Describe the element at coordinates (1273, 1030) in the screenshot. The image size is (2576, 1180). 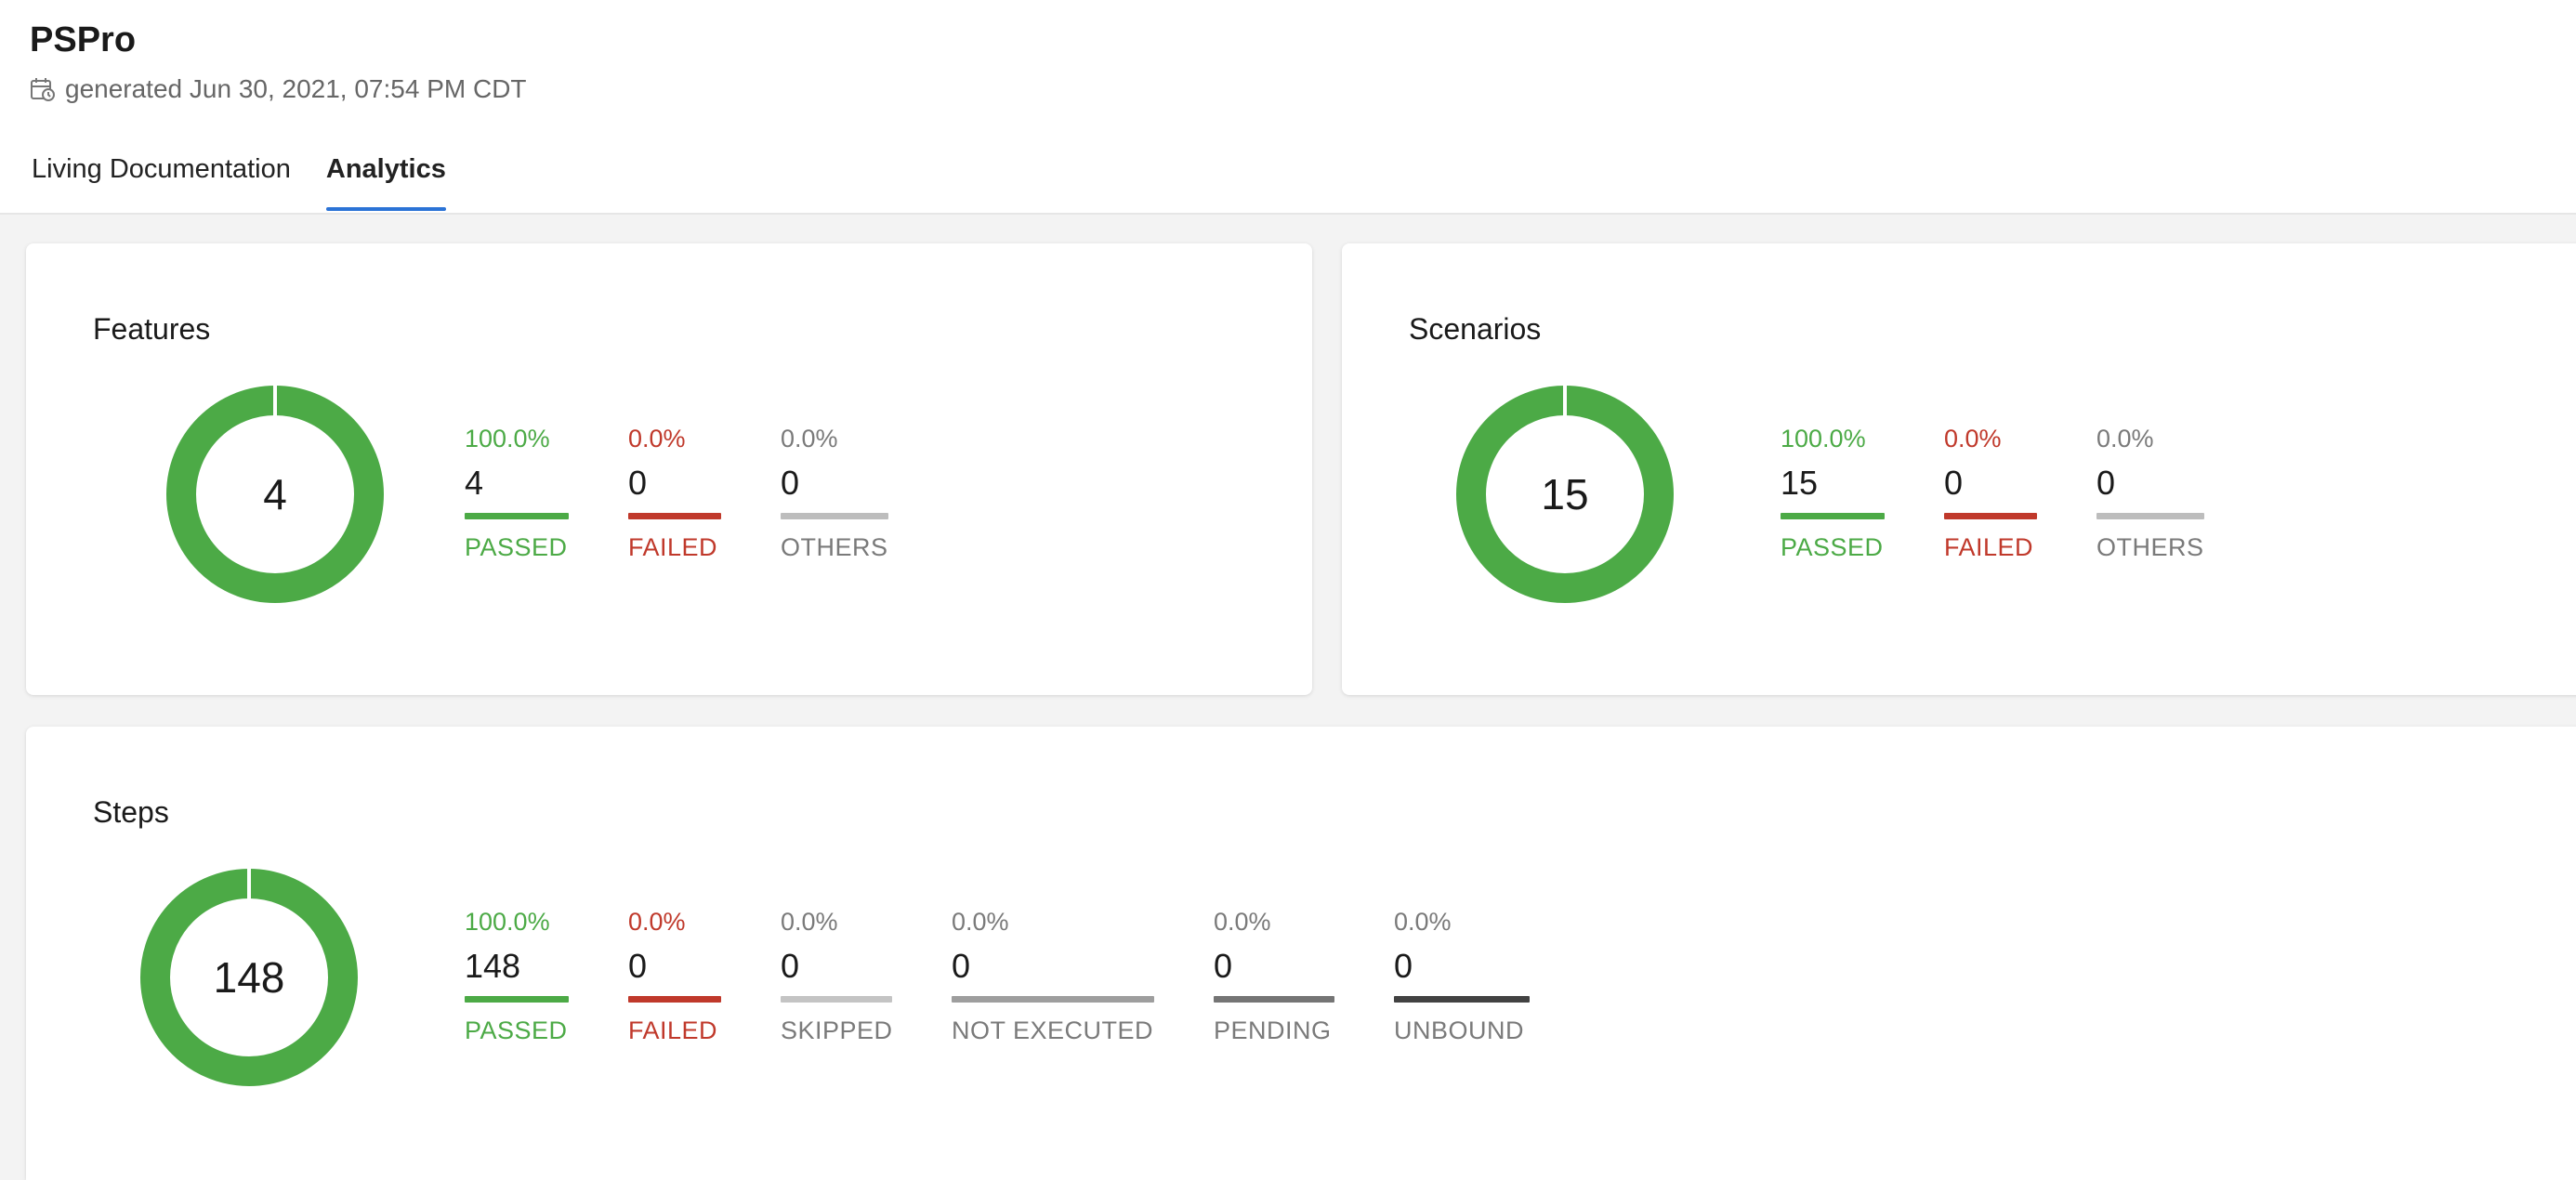
I see `stat-label: PENDING` at that location.